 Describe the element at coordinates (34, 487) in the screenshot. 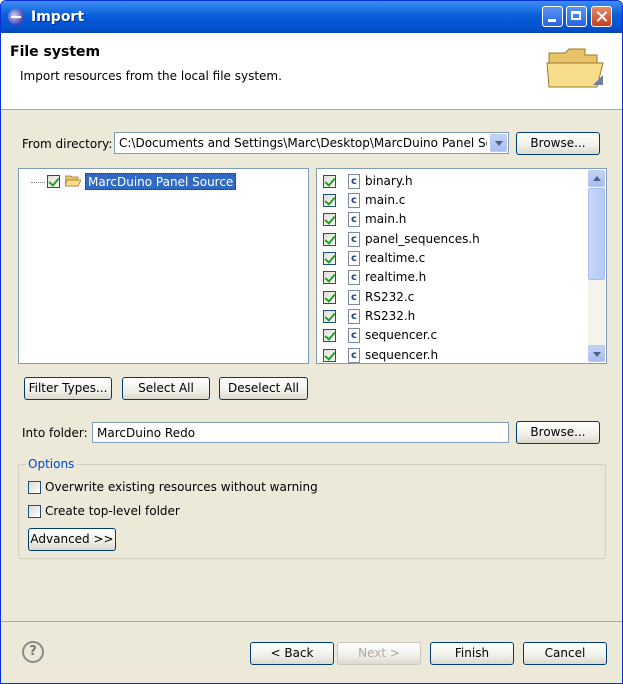

I see `overwrite-checkbox` at that location.